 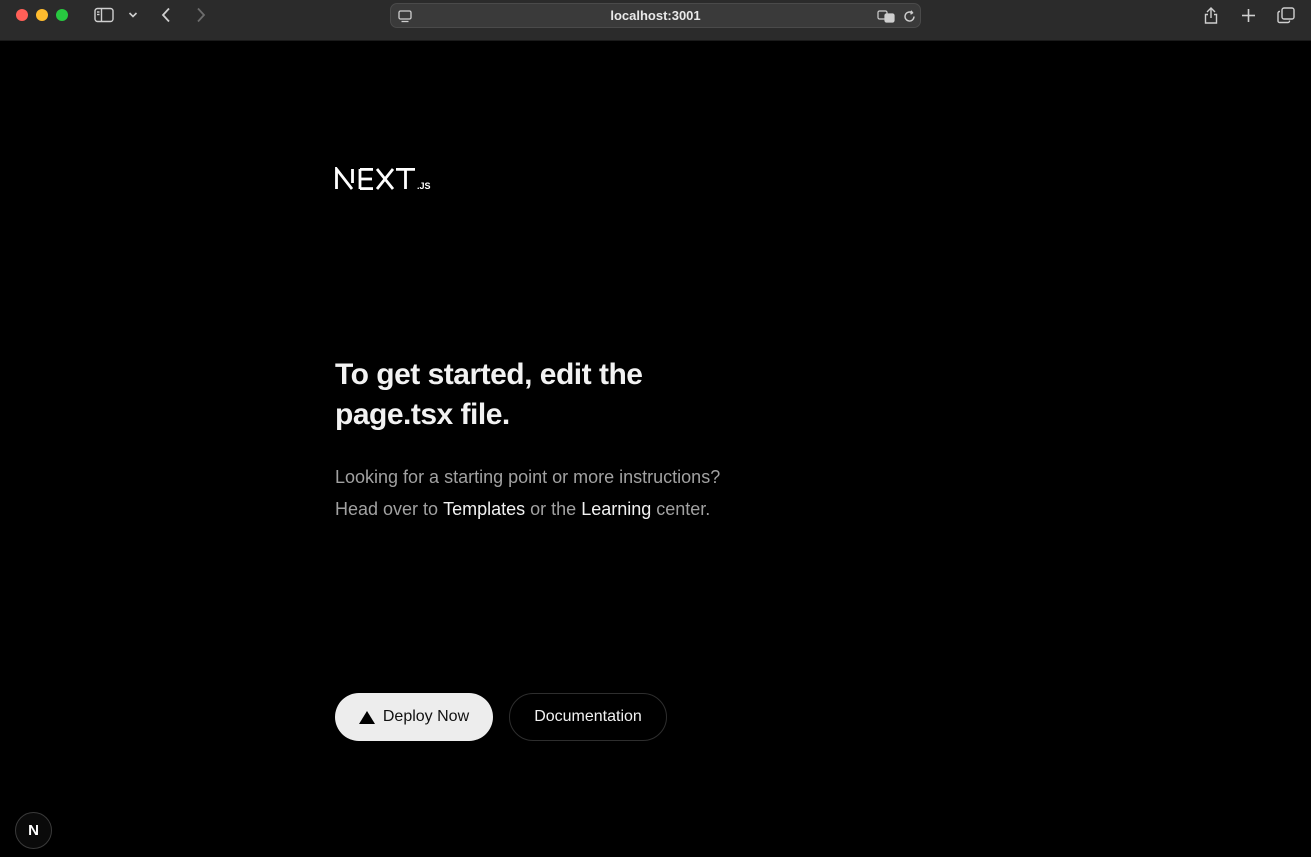 I want to click on minimize-window-button, so click(x=42, y=15).